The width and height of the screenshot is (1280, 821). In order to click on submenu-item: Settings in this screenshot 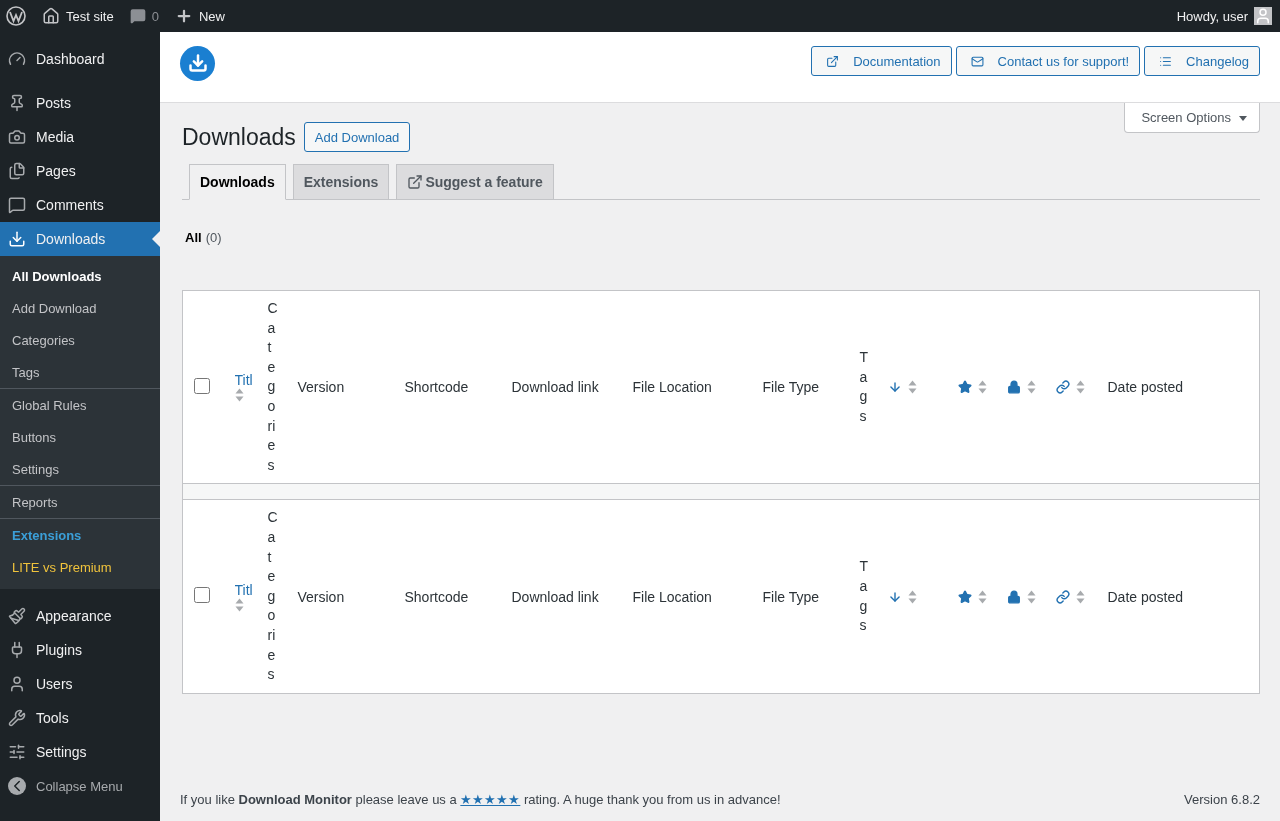, I will do `click(80, 469)`.